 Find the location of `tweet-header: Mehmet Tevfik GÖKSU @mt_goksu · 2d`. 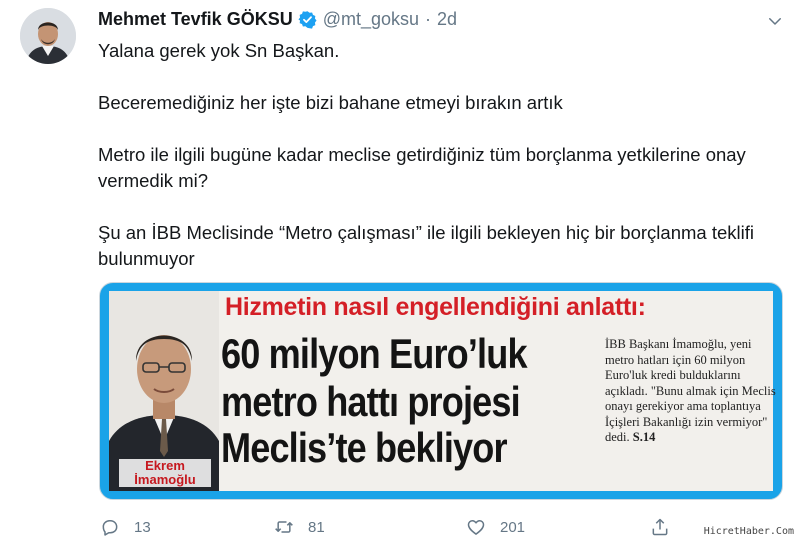

tweet-header: Mehmet Tevfik GÖKSU @mt_goksu · 2d is located at coordinates (277, 19).